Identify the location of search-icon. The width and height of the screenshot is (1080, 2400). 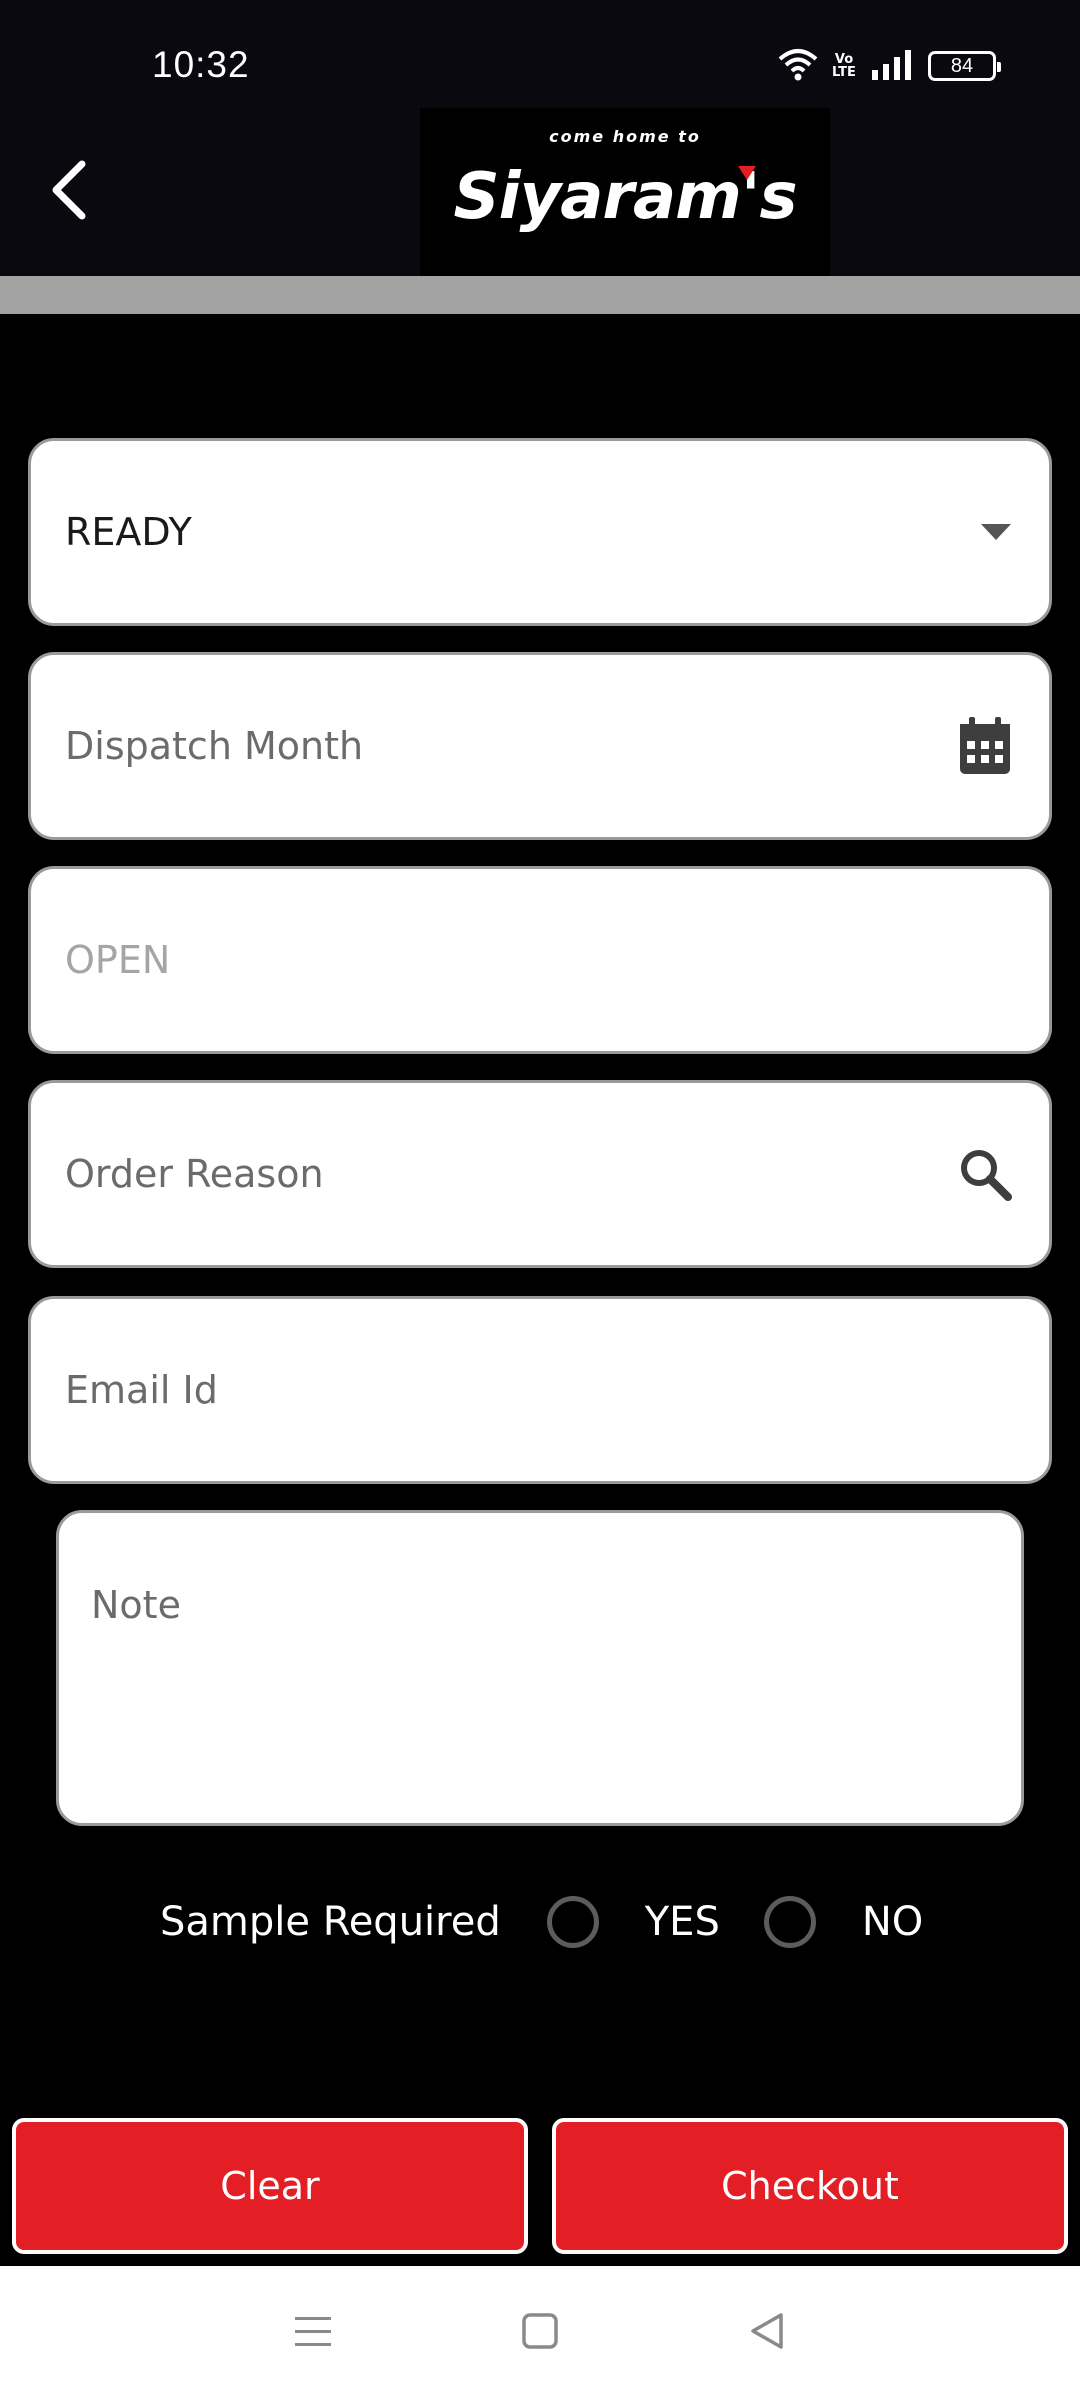
(985, 1174).